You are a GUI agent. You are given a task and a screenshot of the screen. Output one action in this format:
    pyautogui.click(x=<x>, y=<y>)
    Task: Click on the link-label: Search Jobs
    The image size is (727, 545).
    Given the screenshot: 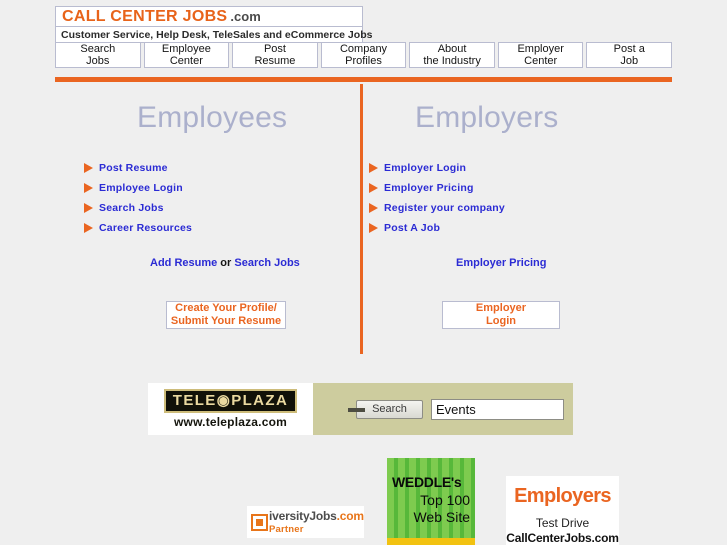 What is the action you would take?
    pyautogui.click(x=131, y=208)
    